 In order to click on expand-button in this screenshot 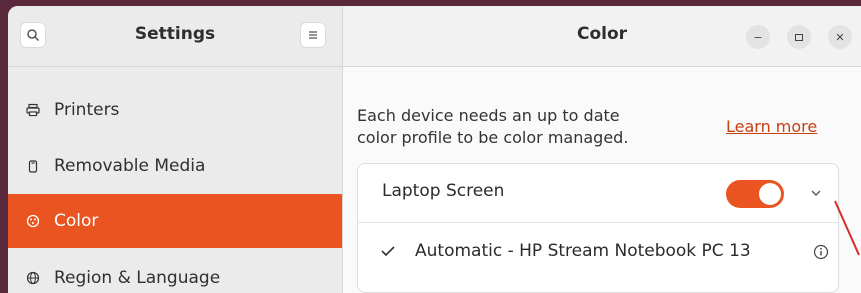, I will do `click(816, 193)`.